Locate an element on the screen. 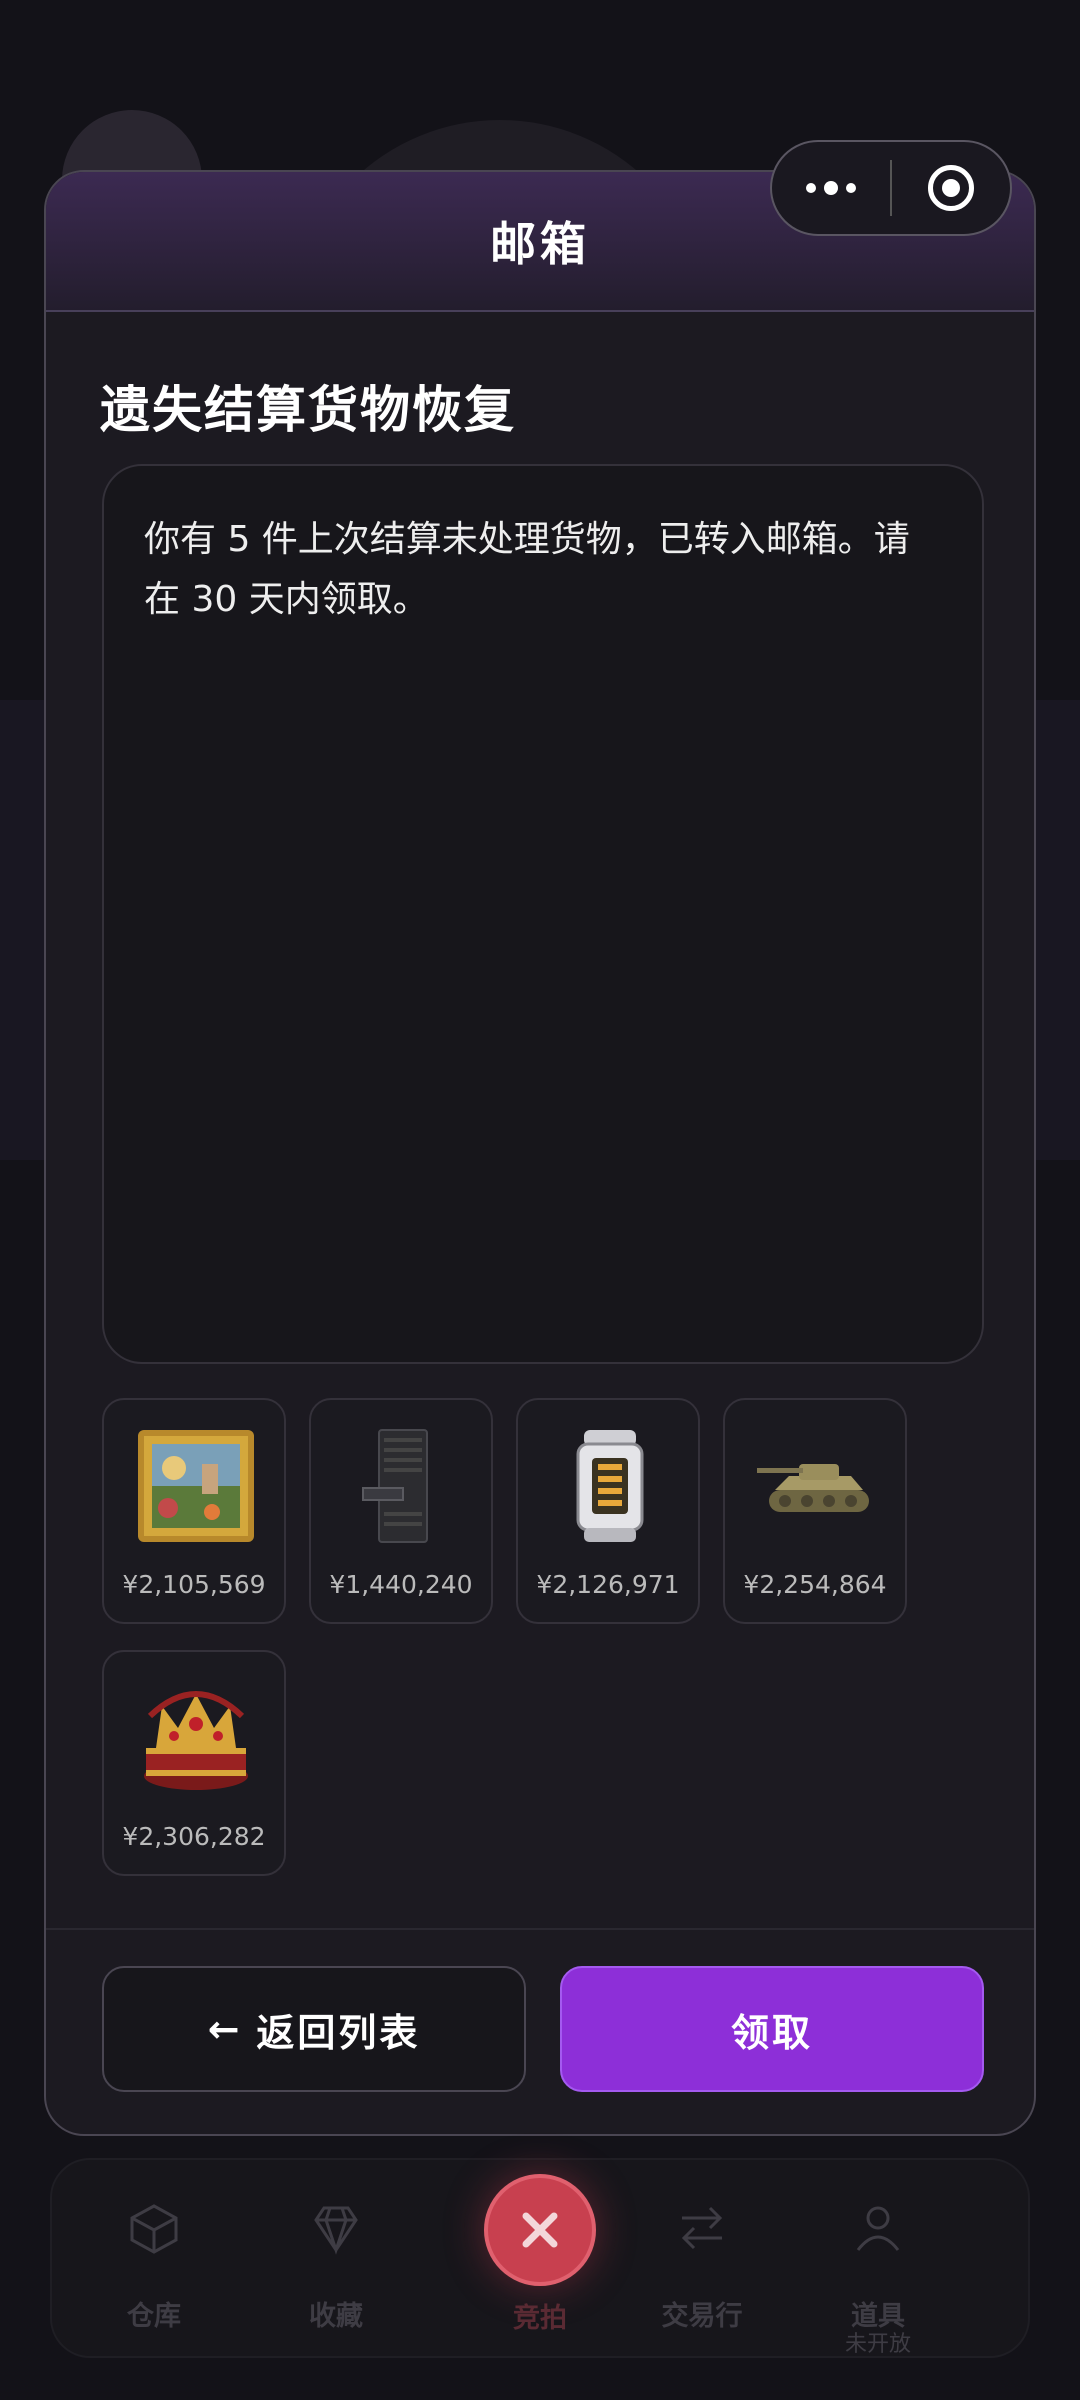  tab-trading: 交易行 is located at coordinates (702, 2260).